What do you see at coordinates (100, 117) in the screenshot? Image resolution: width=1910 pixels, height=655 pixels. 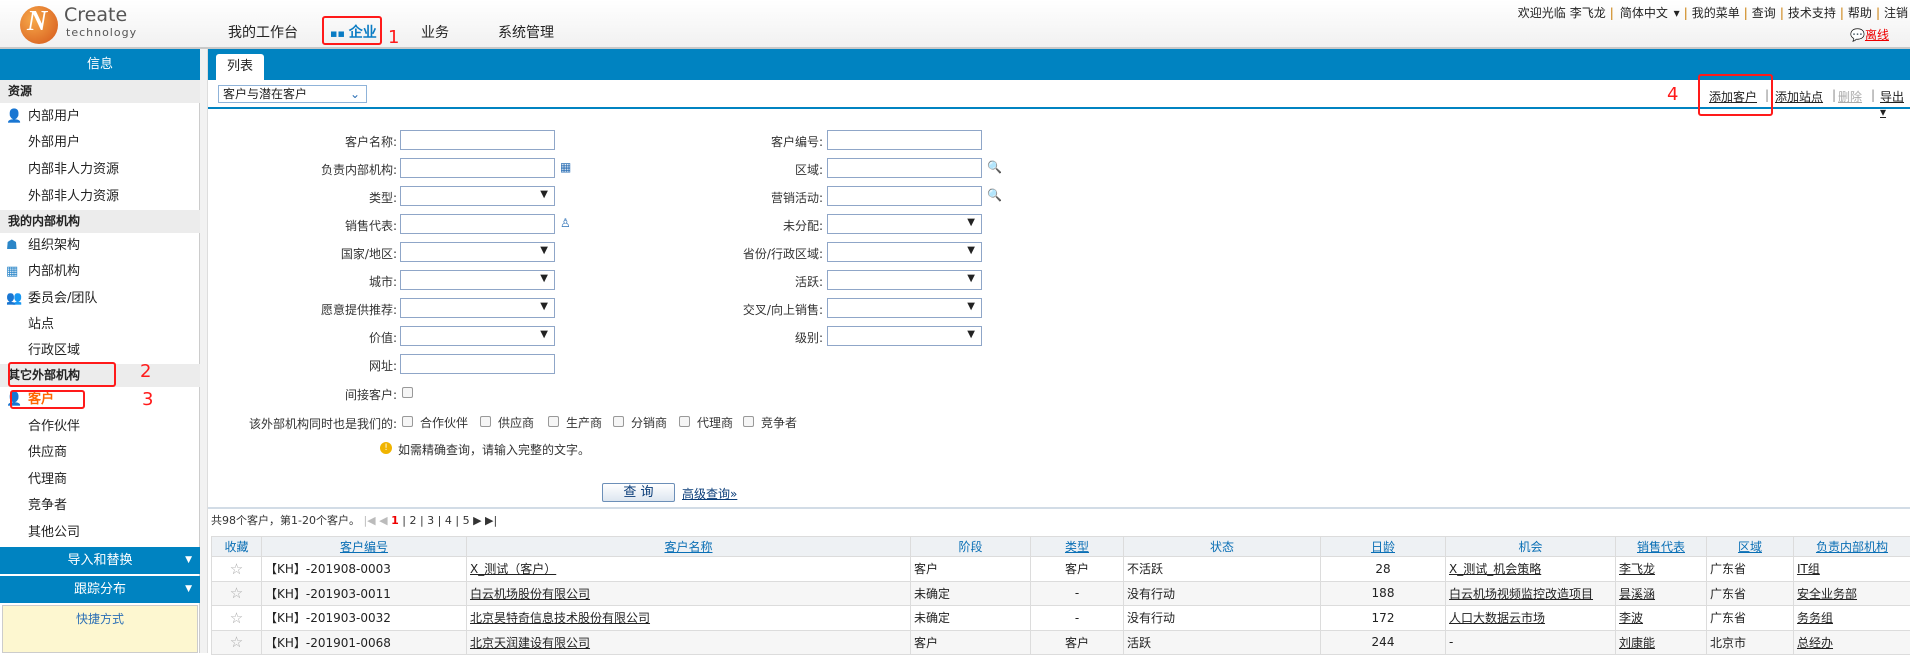 I see `sidebar-item-internal-users: 👤内部用户` at bounding box center [100, 117].